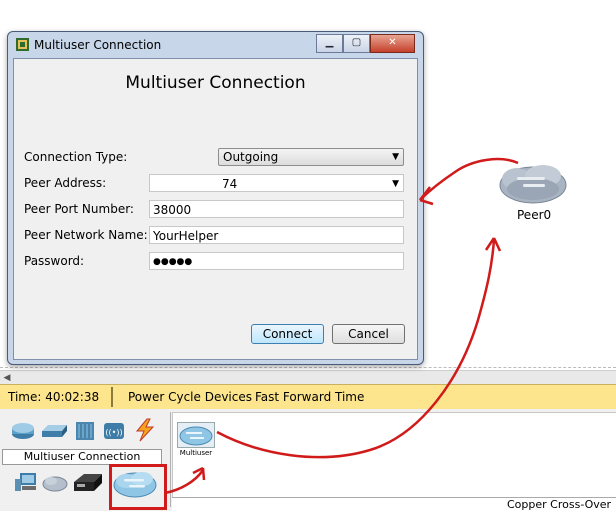 Image resolution: width=616 pixels, height=512 pixels. I want to click on arrow-to-multiuser-device, so click(184, 482).